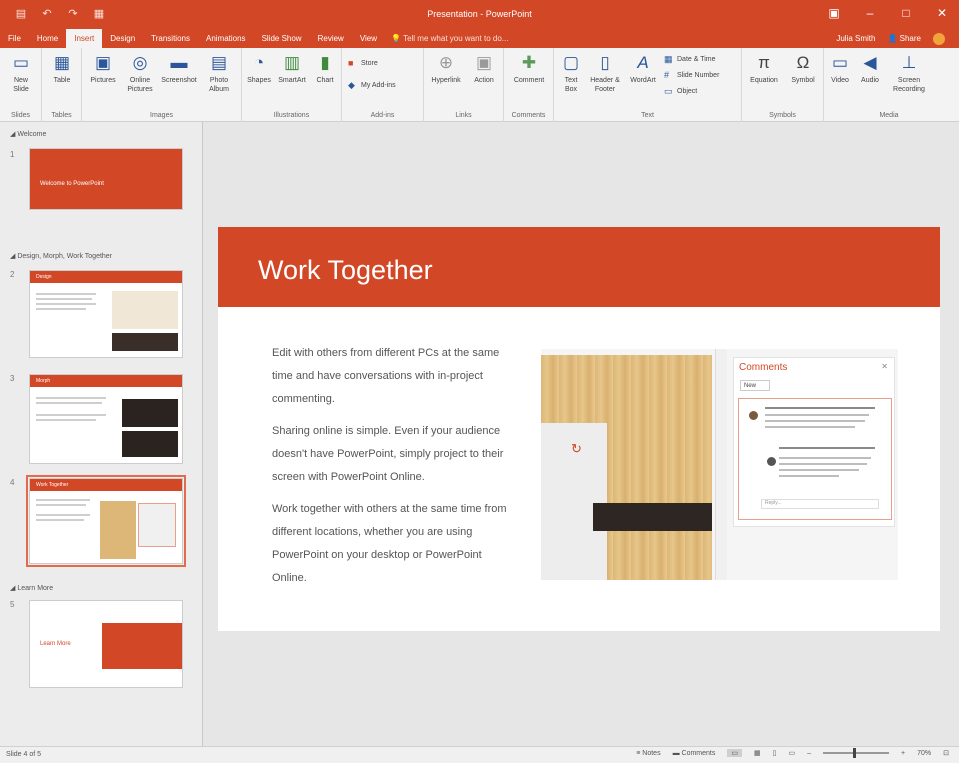  I want to click on group-label-images: Images, so click(161, 115).